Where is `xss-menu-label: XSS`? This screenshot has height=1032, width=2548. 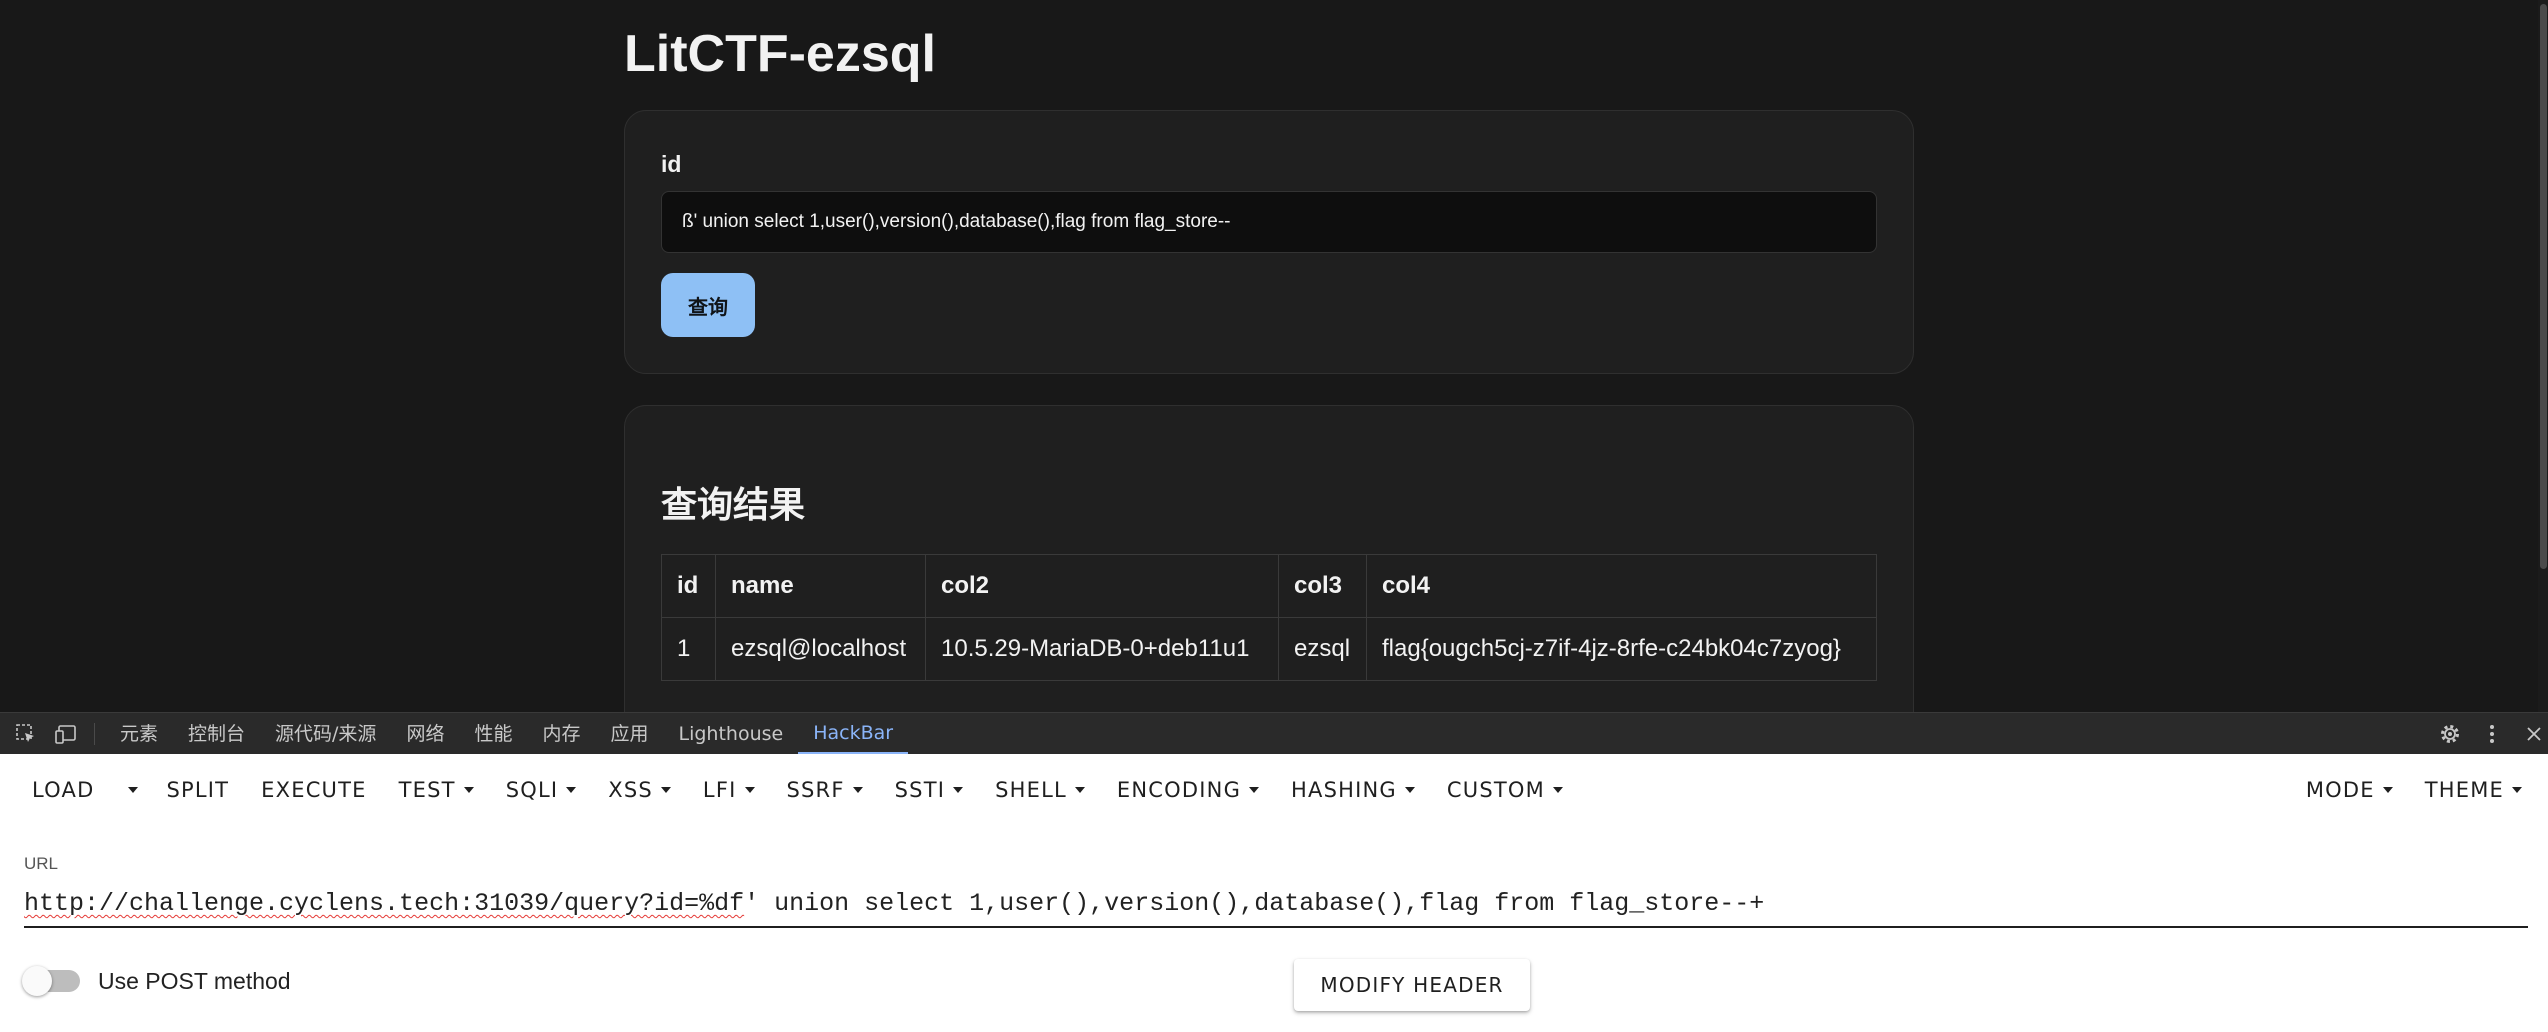 xss-menu-label: XSS is located at coordinates (630, 790).